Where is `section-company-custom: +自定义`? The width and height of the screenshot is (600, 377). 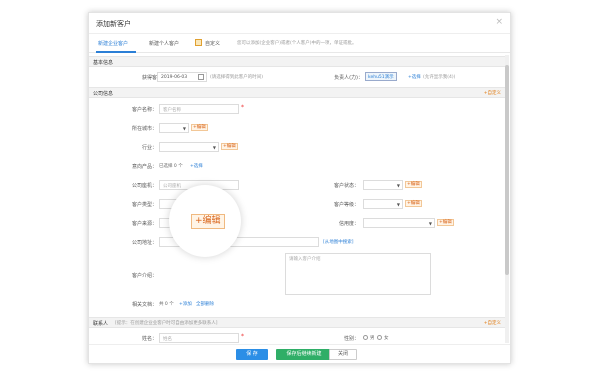
section-company-custom: +自定义 is located at coordinates (492, 93).